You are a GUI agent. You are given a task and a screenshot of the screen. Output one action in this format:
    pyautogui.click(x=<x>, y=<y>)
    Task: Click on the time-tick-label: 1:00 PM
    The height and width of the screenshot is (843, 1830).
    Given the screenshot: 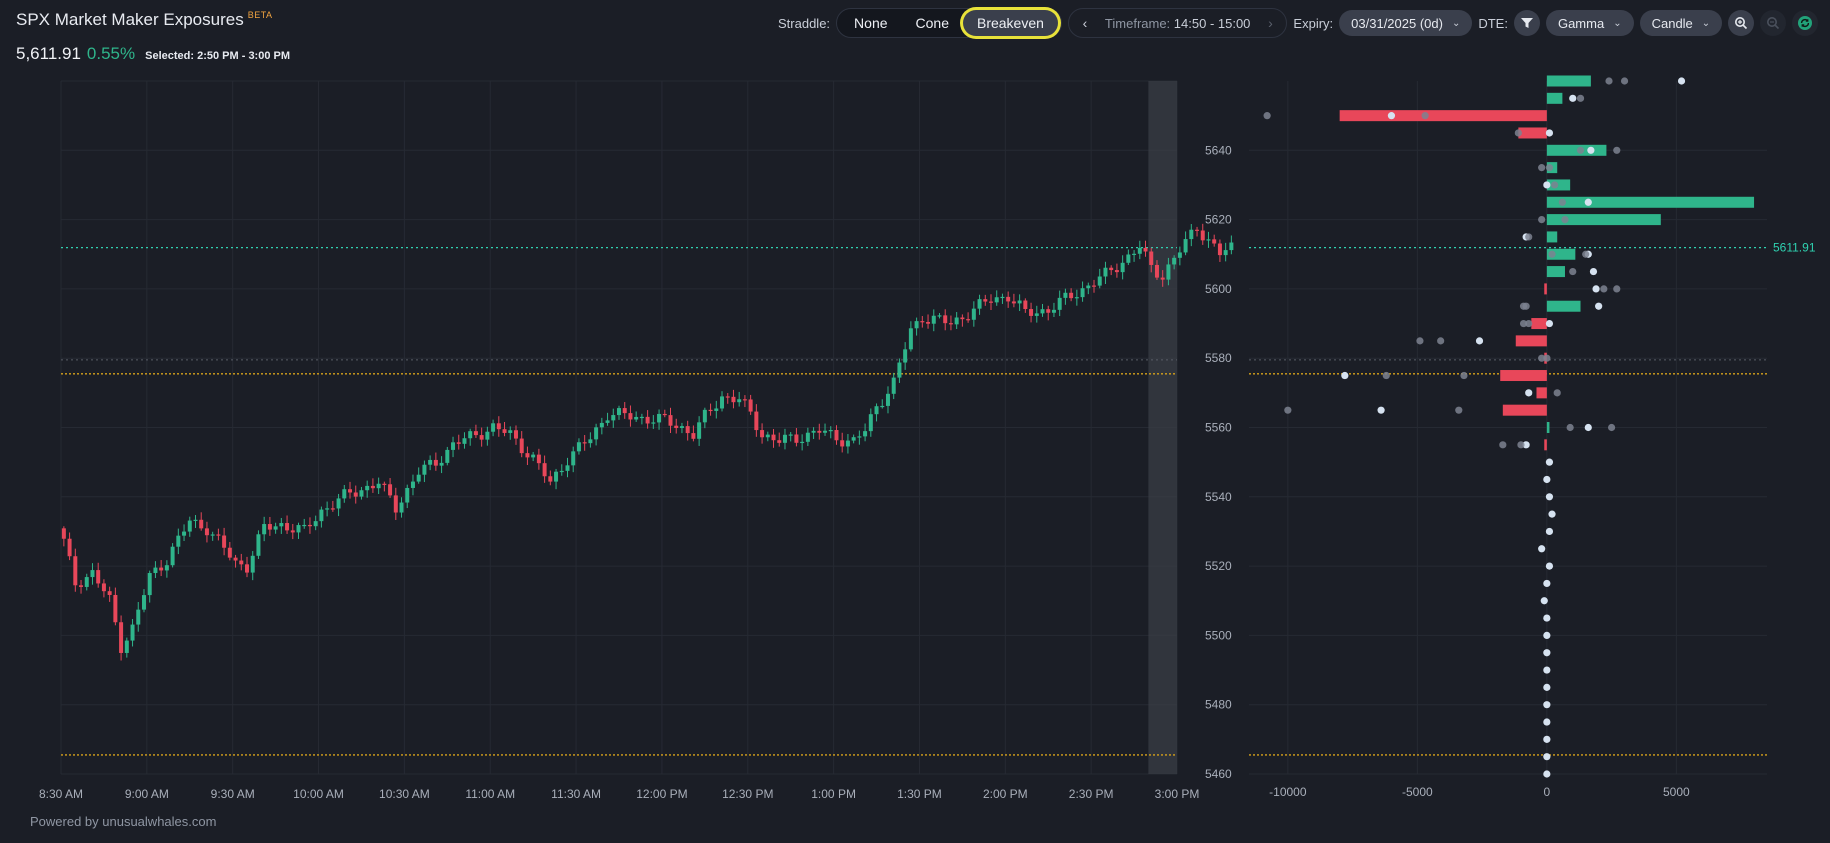 What is the action you would take?
    pyautogui.click(x=833, y=794)
    